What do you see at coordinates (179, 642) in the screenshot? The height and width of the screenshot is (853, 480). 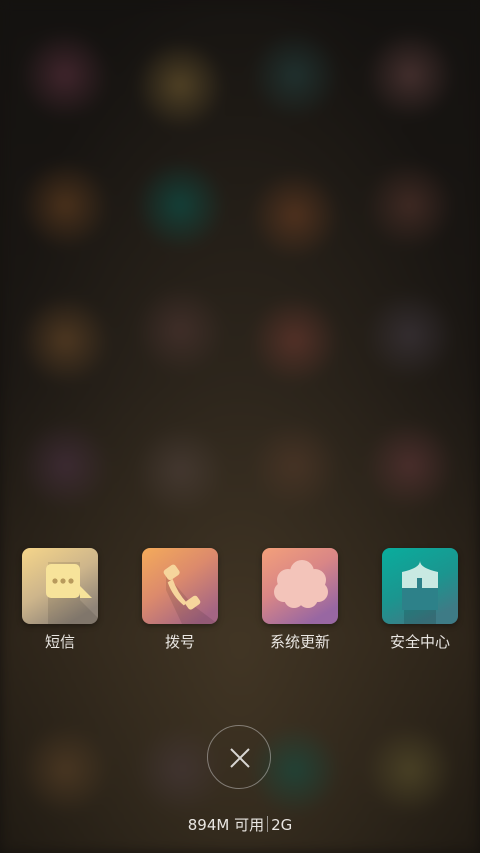 I see `recent-app-label: 拨号` at bounding box center [179, 642].